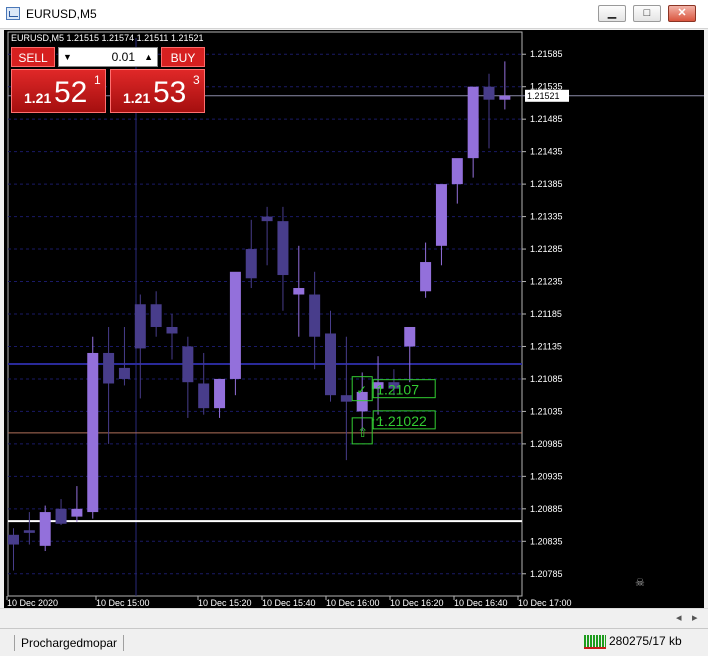 This screenshot has height=656, width=708. Describe the element at coordinates (645, 641) in the screenshot. I see `traffic-text: 280275/17 kb` at that location.